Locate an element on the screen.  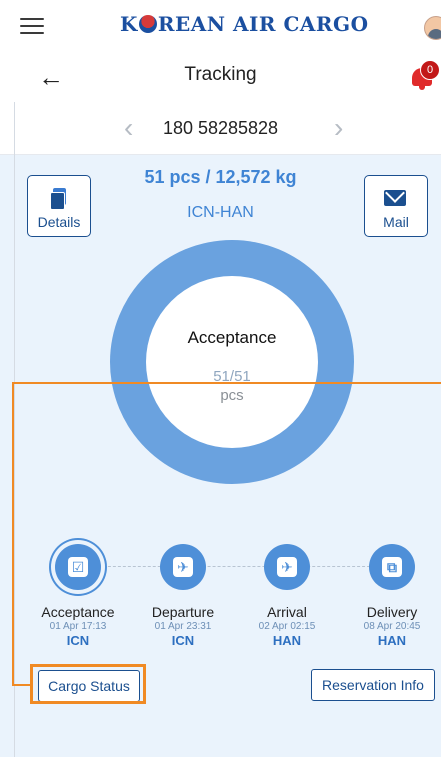
next-awb-chevron-icon: › is located at coordinates (338, 128).